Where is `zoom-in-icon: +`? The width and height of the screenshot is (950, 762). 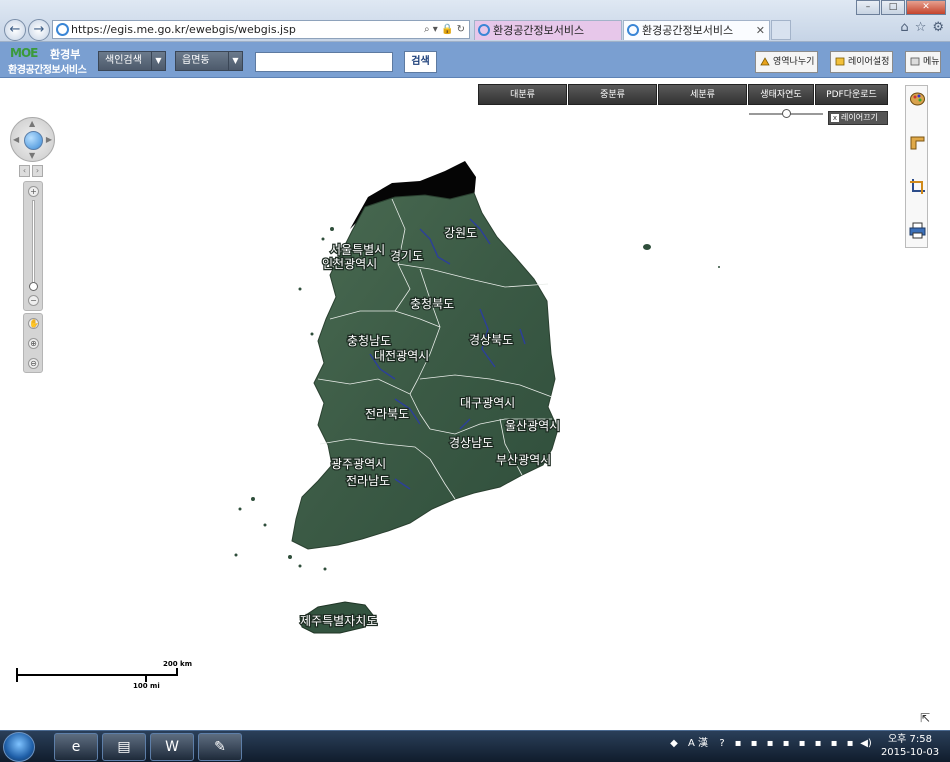 zoom-in-icon: + is located at coordinates (33, 191).